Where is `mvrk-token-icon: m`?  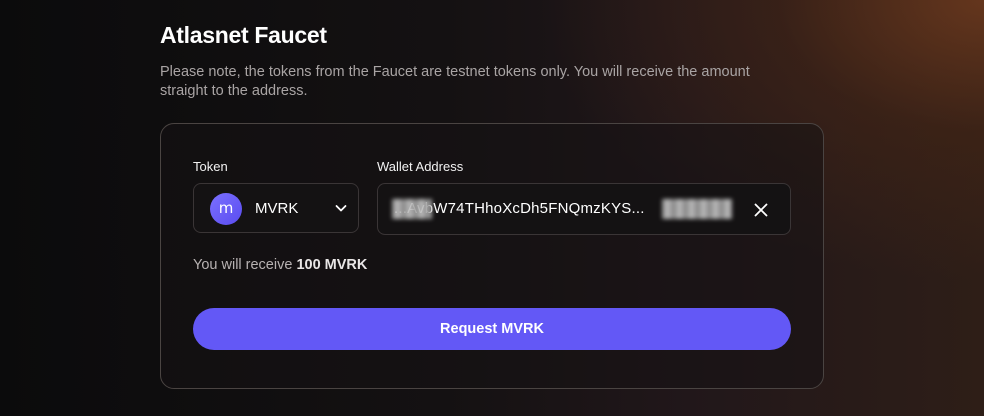 mvrk-token-icon: m is located at coordinates (226, 209).